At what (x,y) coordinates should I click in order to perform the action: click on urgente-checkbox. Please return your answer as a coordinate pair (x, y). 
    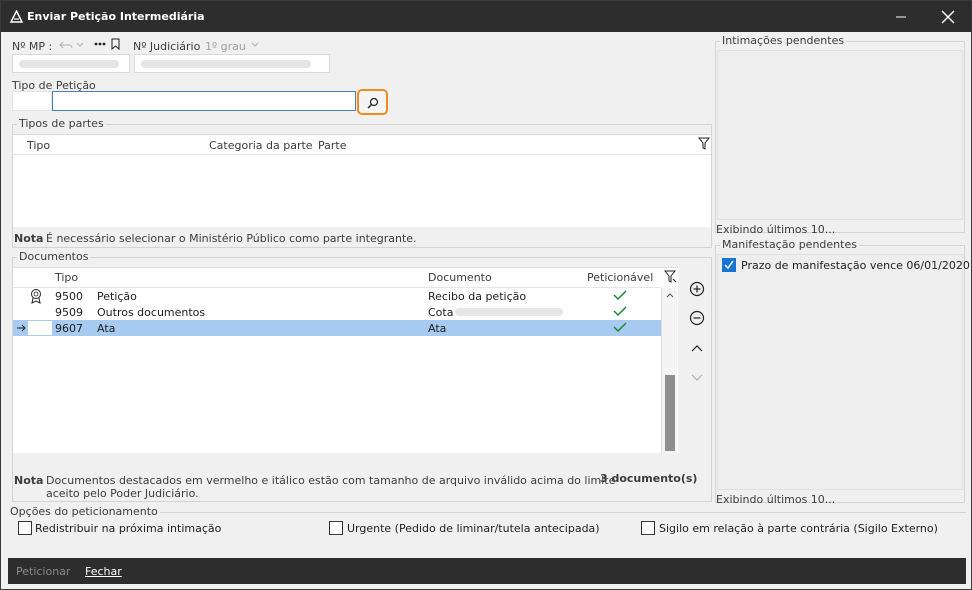
    Looking at the image, I should click on (336, 528).